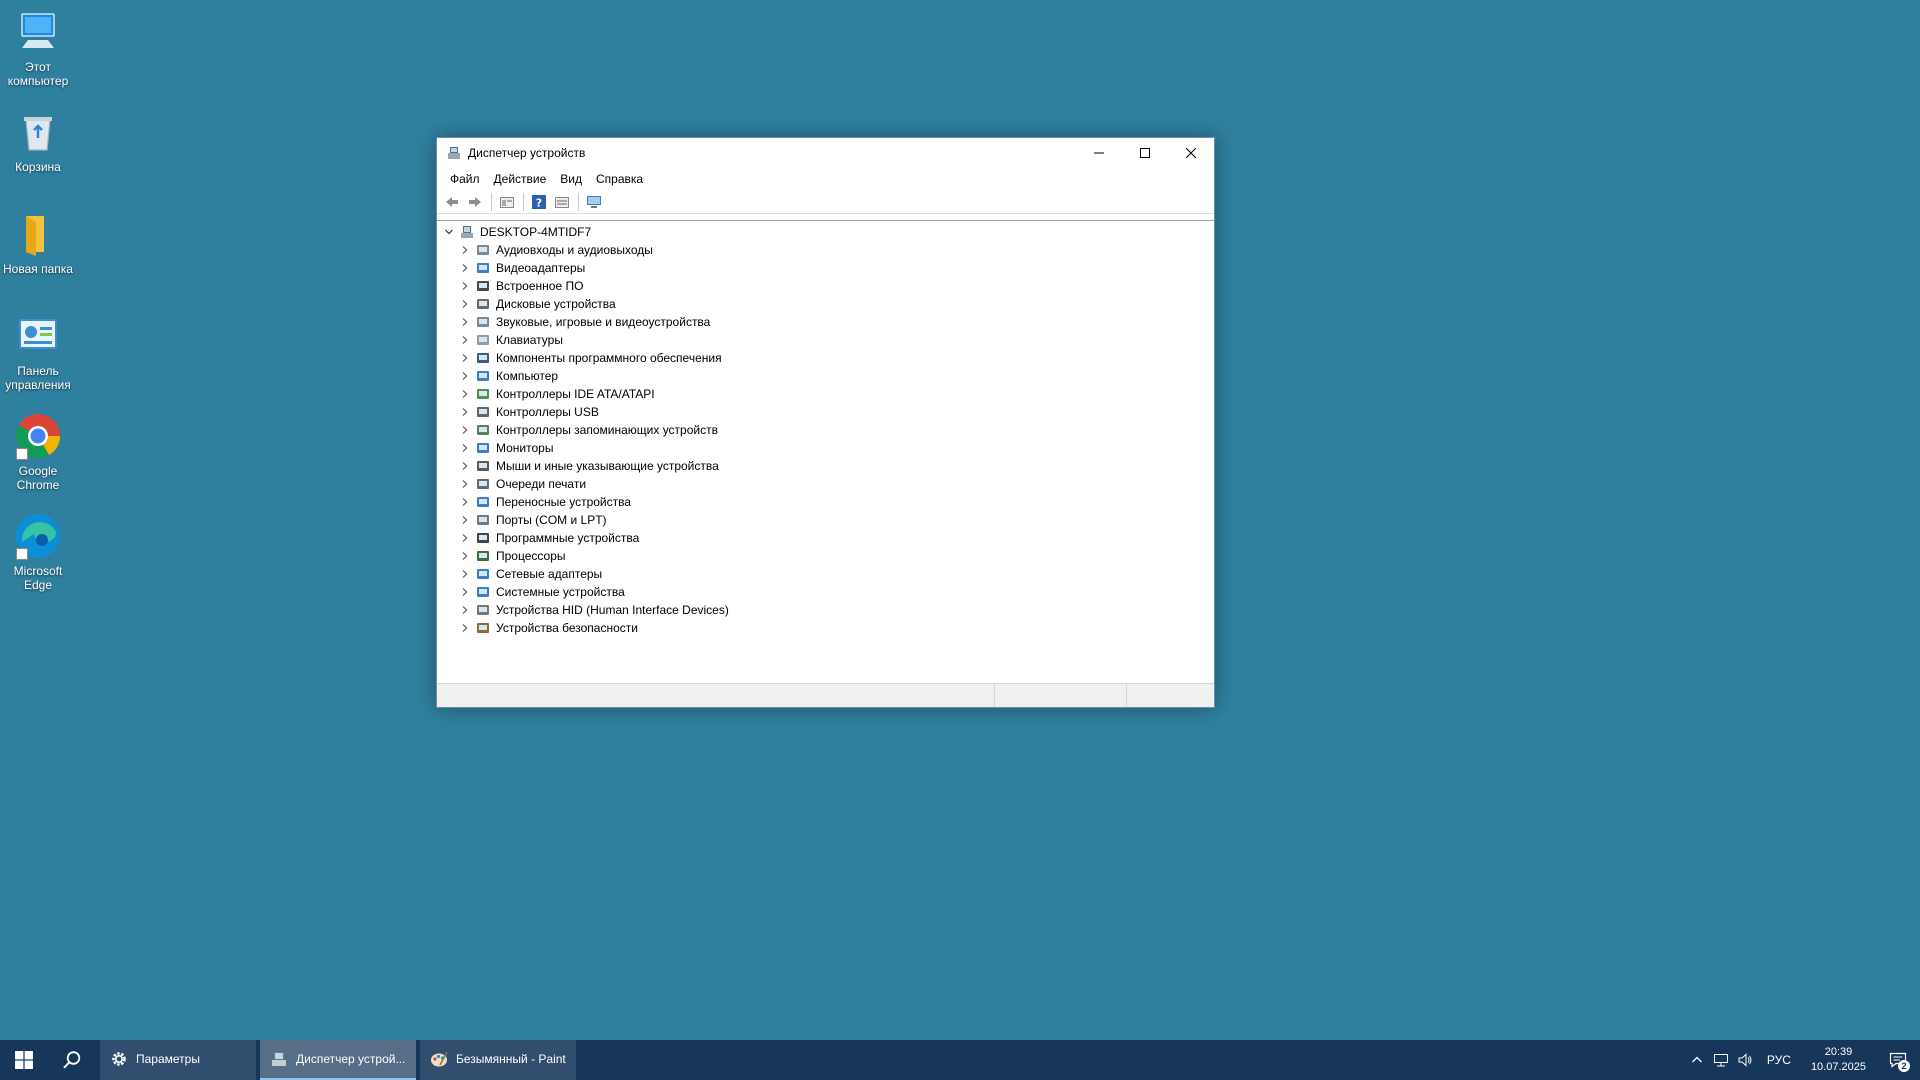  I want to click on start-button, so click(24, 1060).